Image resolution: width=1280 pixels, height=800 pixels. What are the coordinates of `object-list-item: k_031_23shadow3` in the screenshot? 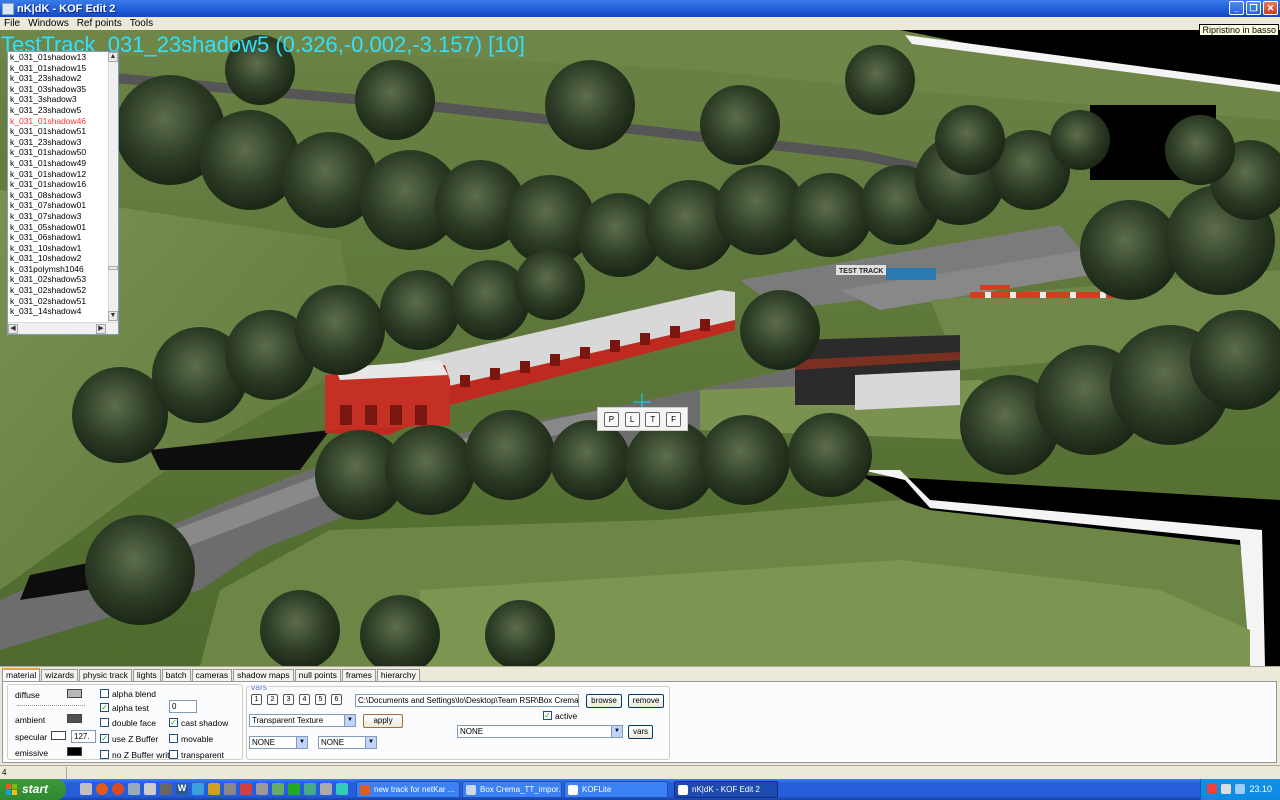 It's located at (63, 142).